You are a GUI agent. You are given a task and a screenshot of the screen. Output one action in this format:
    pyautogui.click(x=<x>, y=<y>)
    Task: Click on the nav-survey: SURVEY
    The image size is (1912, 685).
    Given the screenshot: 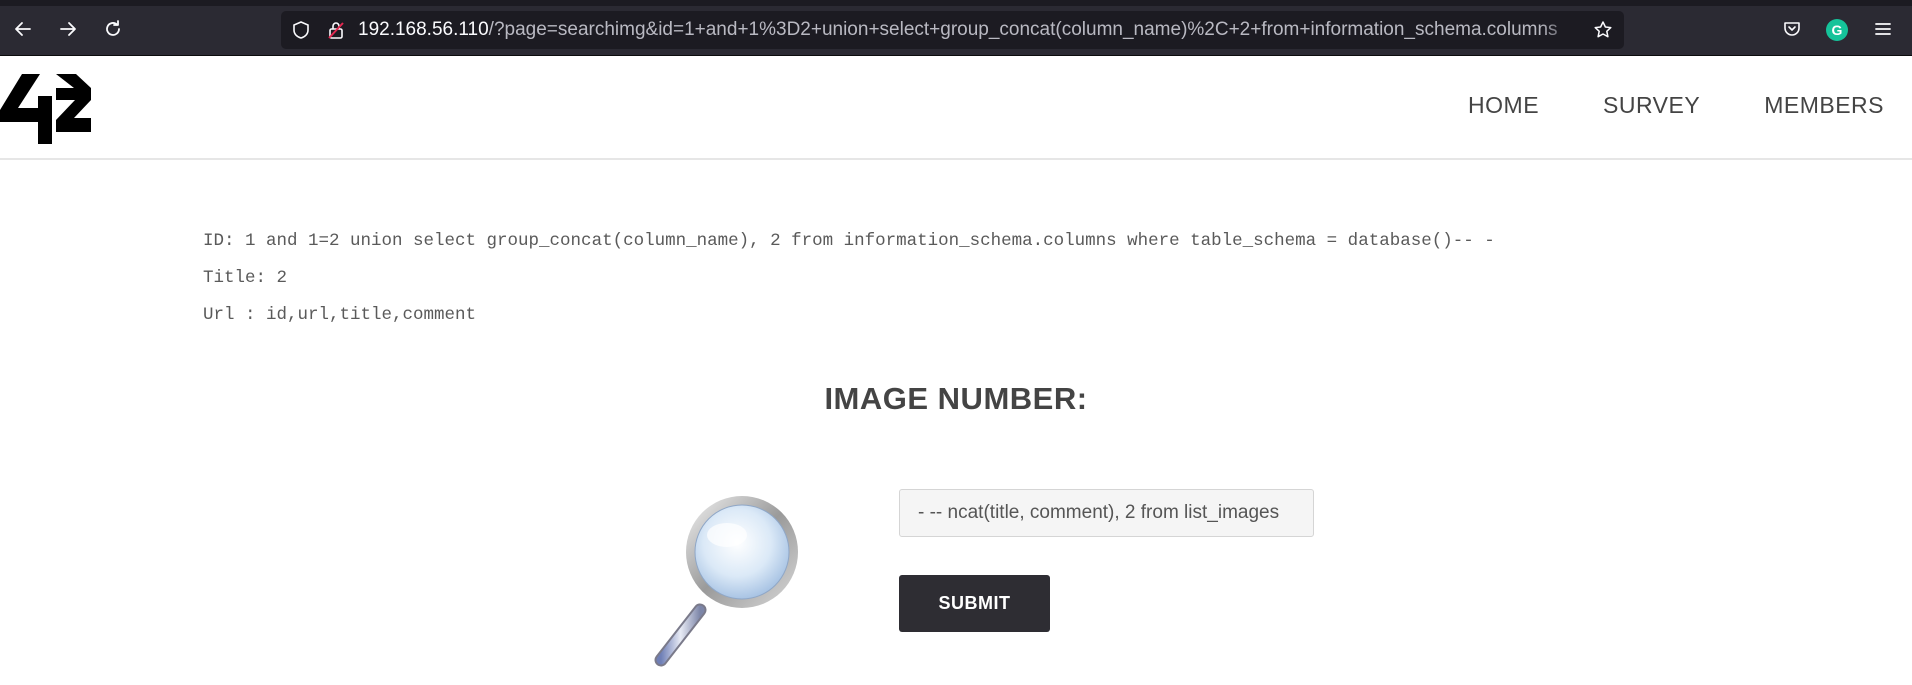 What is the action you would take?
    pyautogui.click(x=1651, y=105)
    